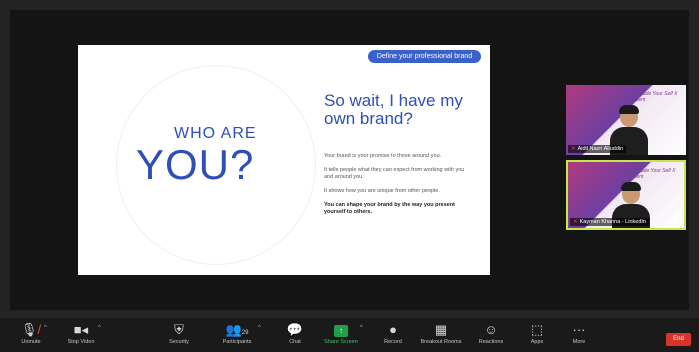 This screenshot has width=699, height=352. What do you see at coordinates (341, 330) in the screenshot?
I see `share-screen-icon: ↑` at bounding box center [341, 330].